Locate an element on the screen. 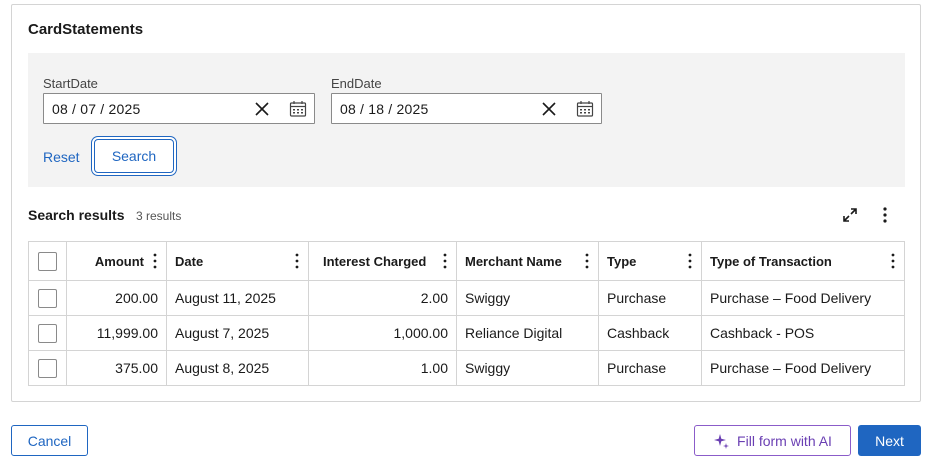 The width and height of the screenshot is (936, 462). column-header-label: Amount is located at coordinates (119, 261).